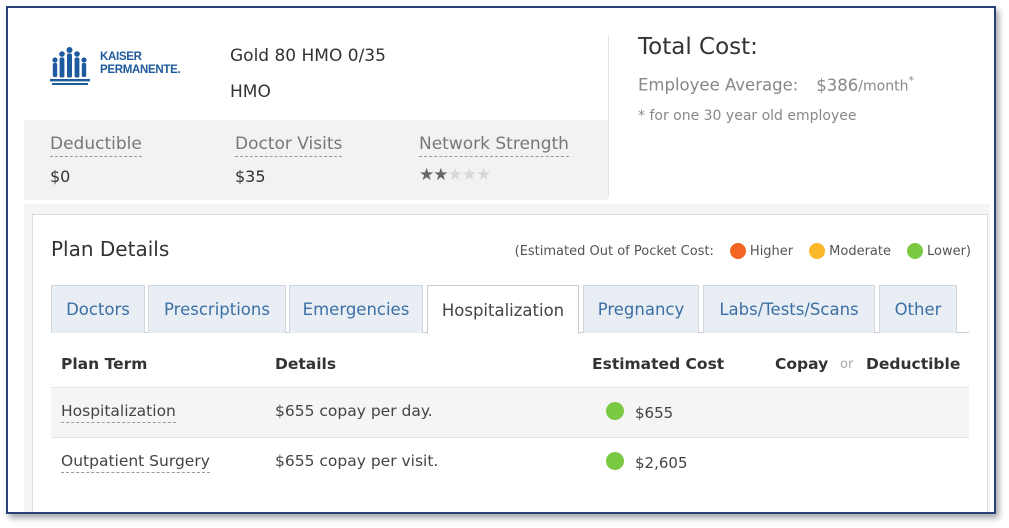 The width and height of the screenshot is (1009, 528). Describe the element at coordinates (817, 251) in the screenshot. I see `moderate-dot-icon` at that location.